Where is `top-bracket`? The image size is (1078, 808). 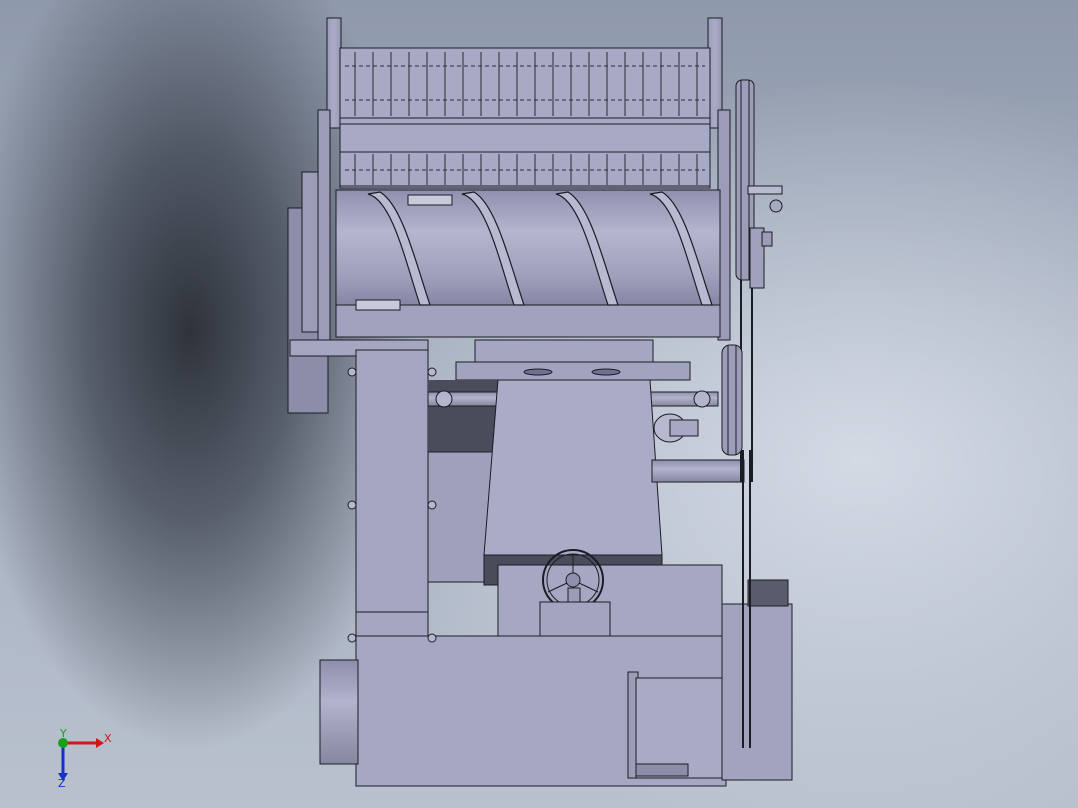
top-bracket is located at coordinates (430, 200).